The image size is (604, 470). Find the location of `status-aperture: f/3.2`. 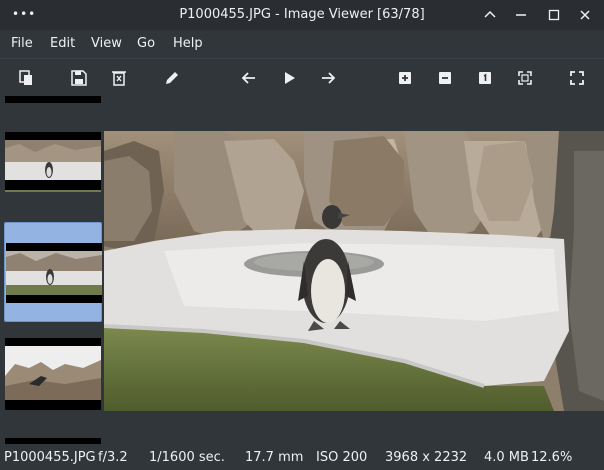

status-aperture: f/3.2 is located at coordinates (113, 457).